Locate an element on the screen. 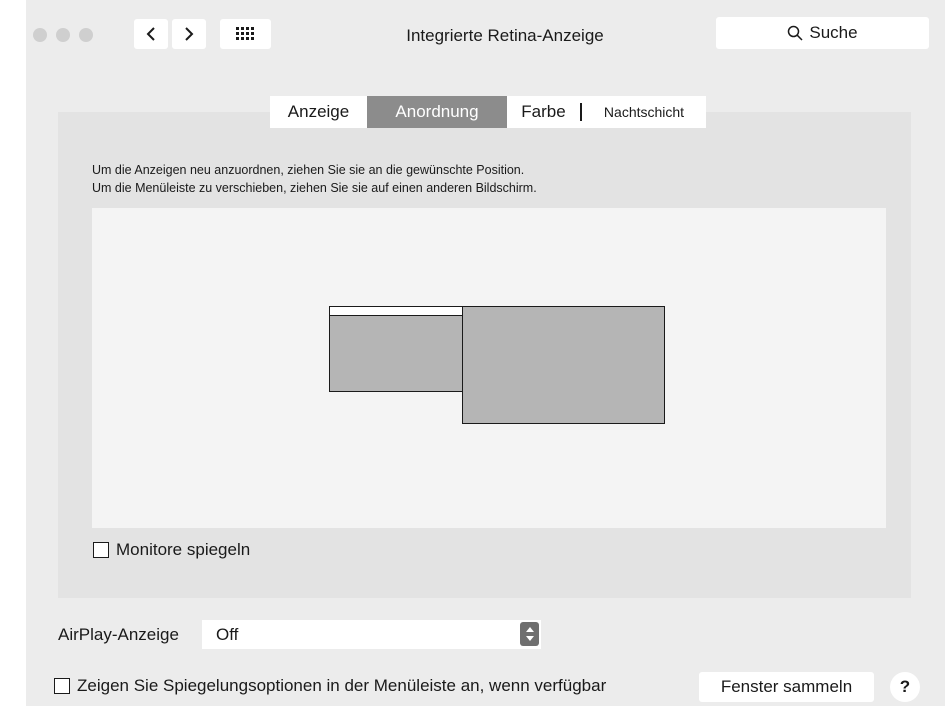 The width and height of the screenshot is (945, 706). mirror-displays-label: Monitore spiegeln is located at coordinates (183, 549).